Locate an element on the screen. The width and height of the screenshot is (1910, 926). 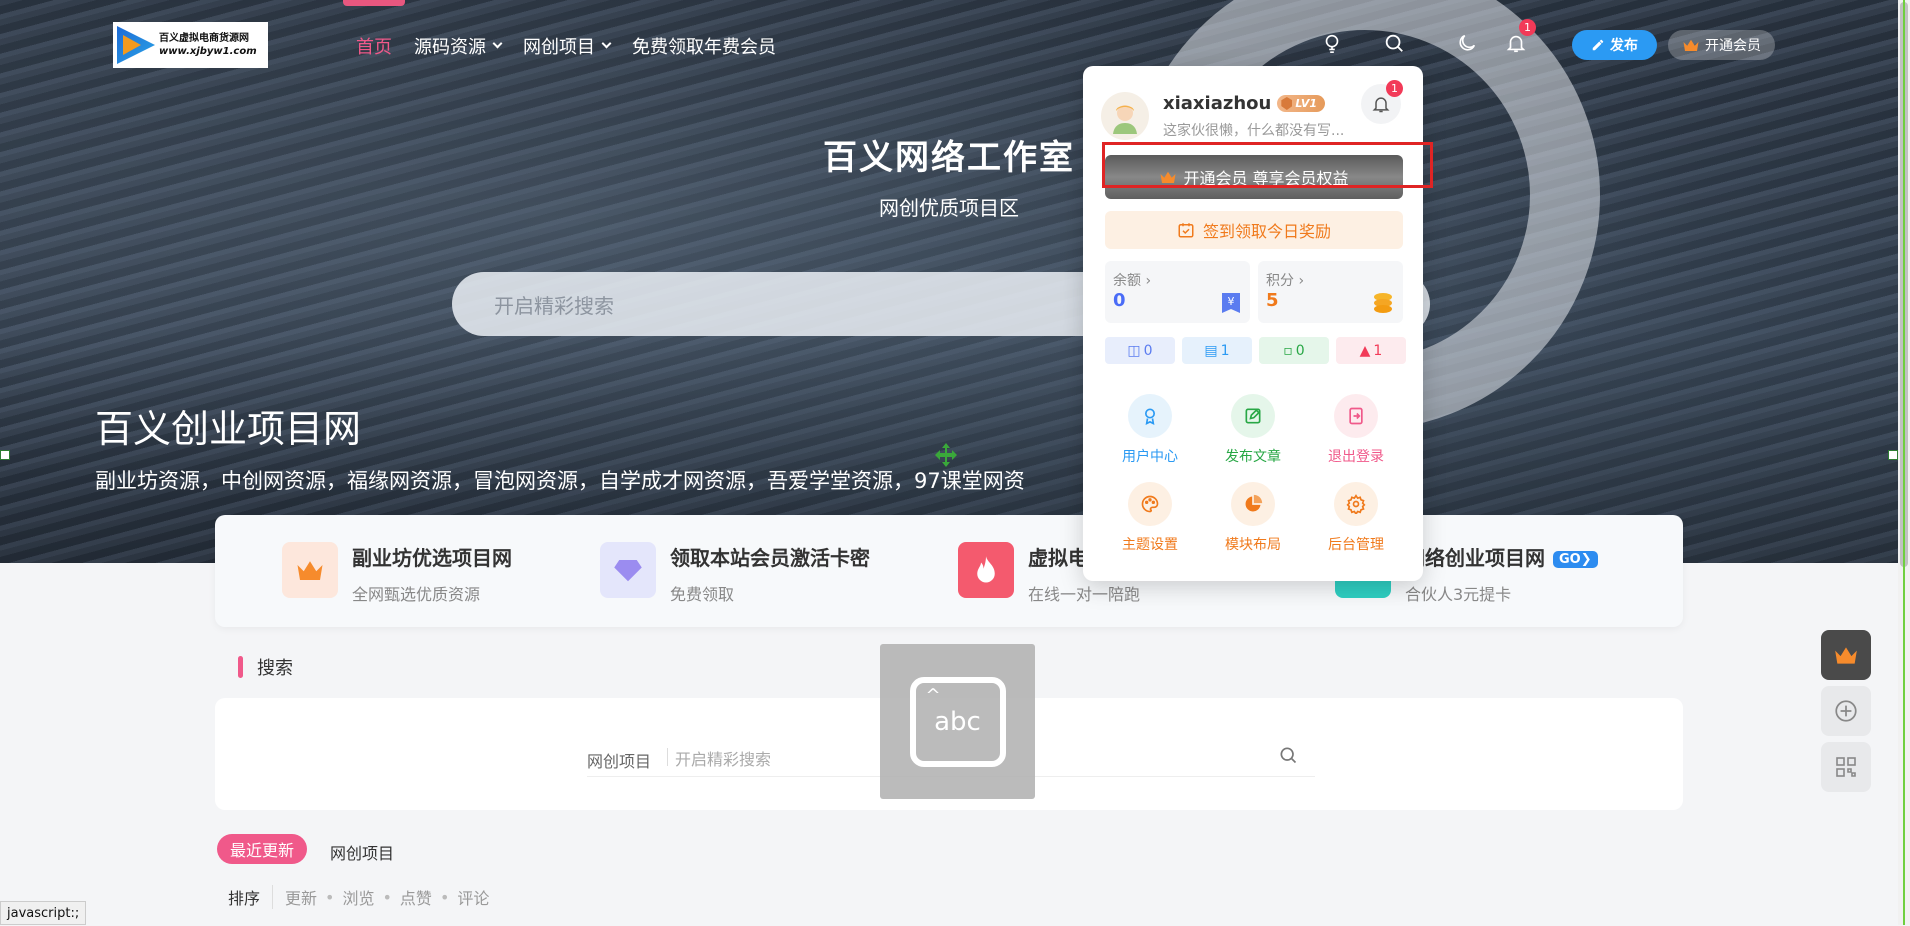
balance-card: 余额 › 0 ¥ is located at coordinates (1177, 292).